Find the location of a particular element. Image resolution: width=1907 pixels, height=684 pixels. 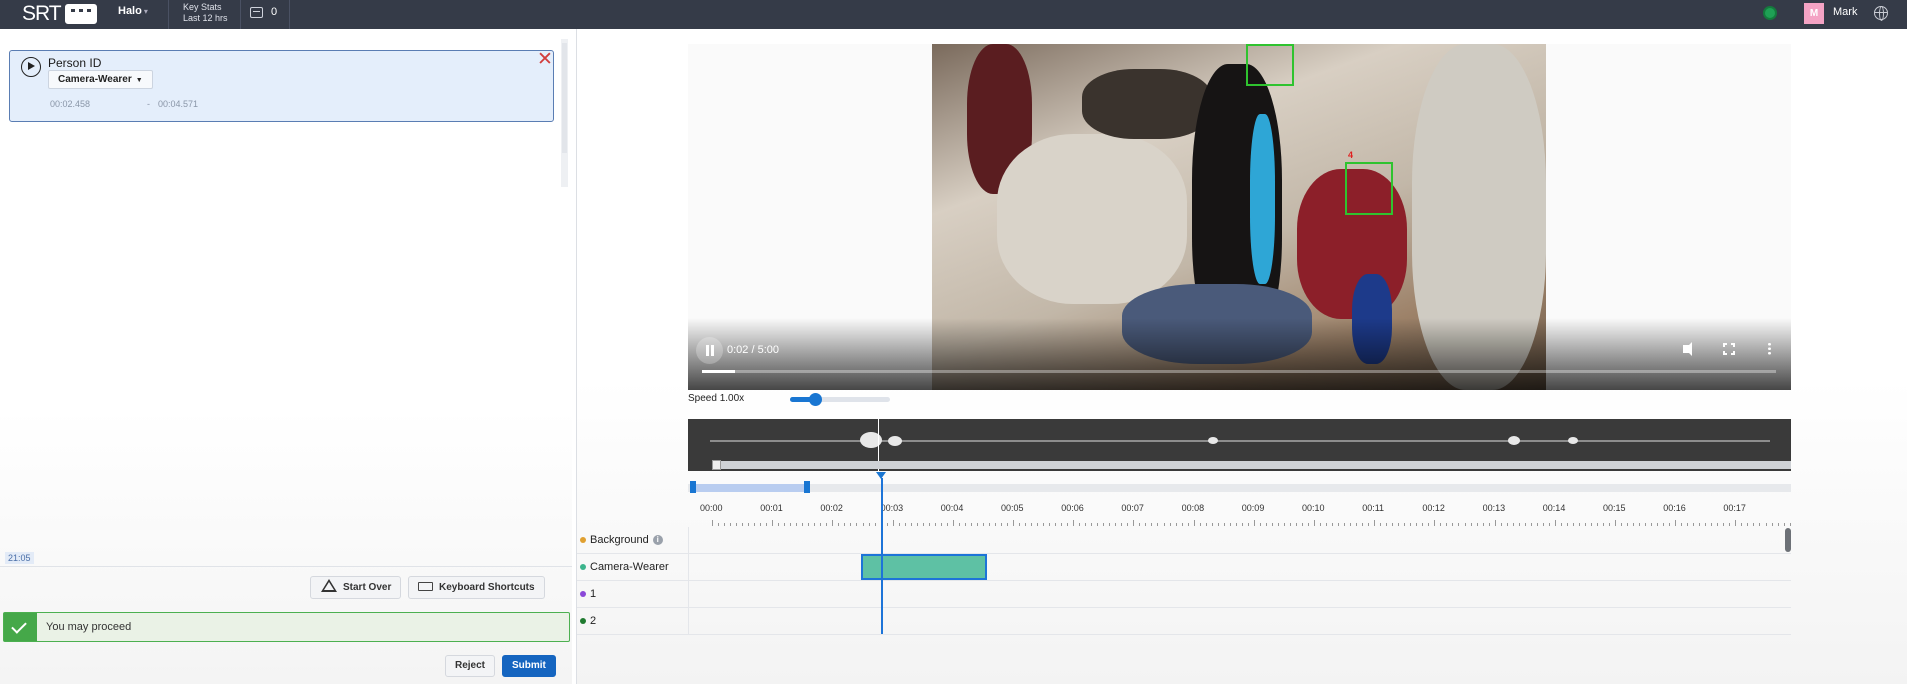

track-label: Camera-Wearer is located at coordinates (624, 567).